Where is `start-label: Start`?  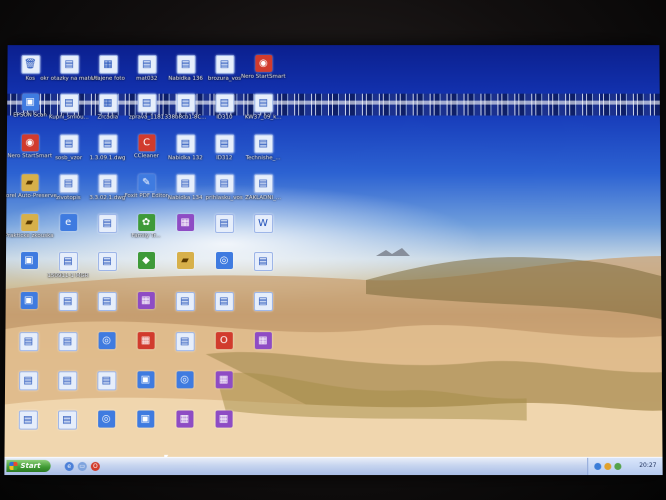 start-label: Start is located at coordinates (30, 465).